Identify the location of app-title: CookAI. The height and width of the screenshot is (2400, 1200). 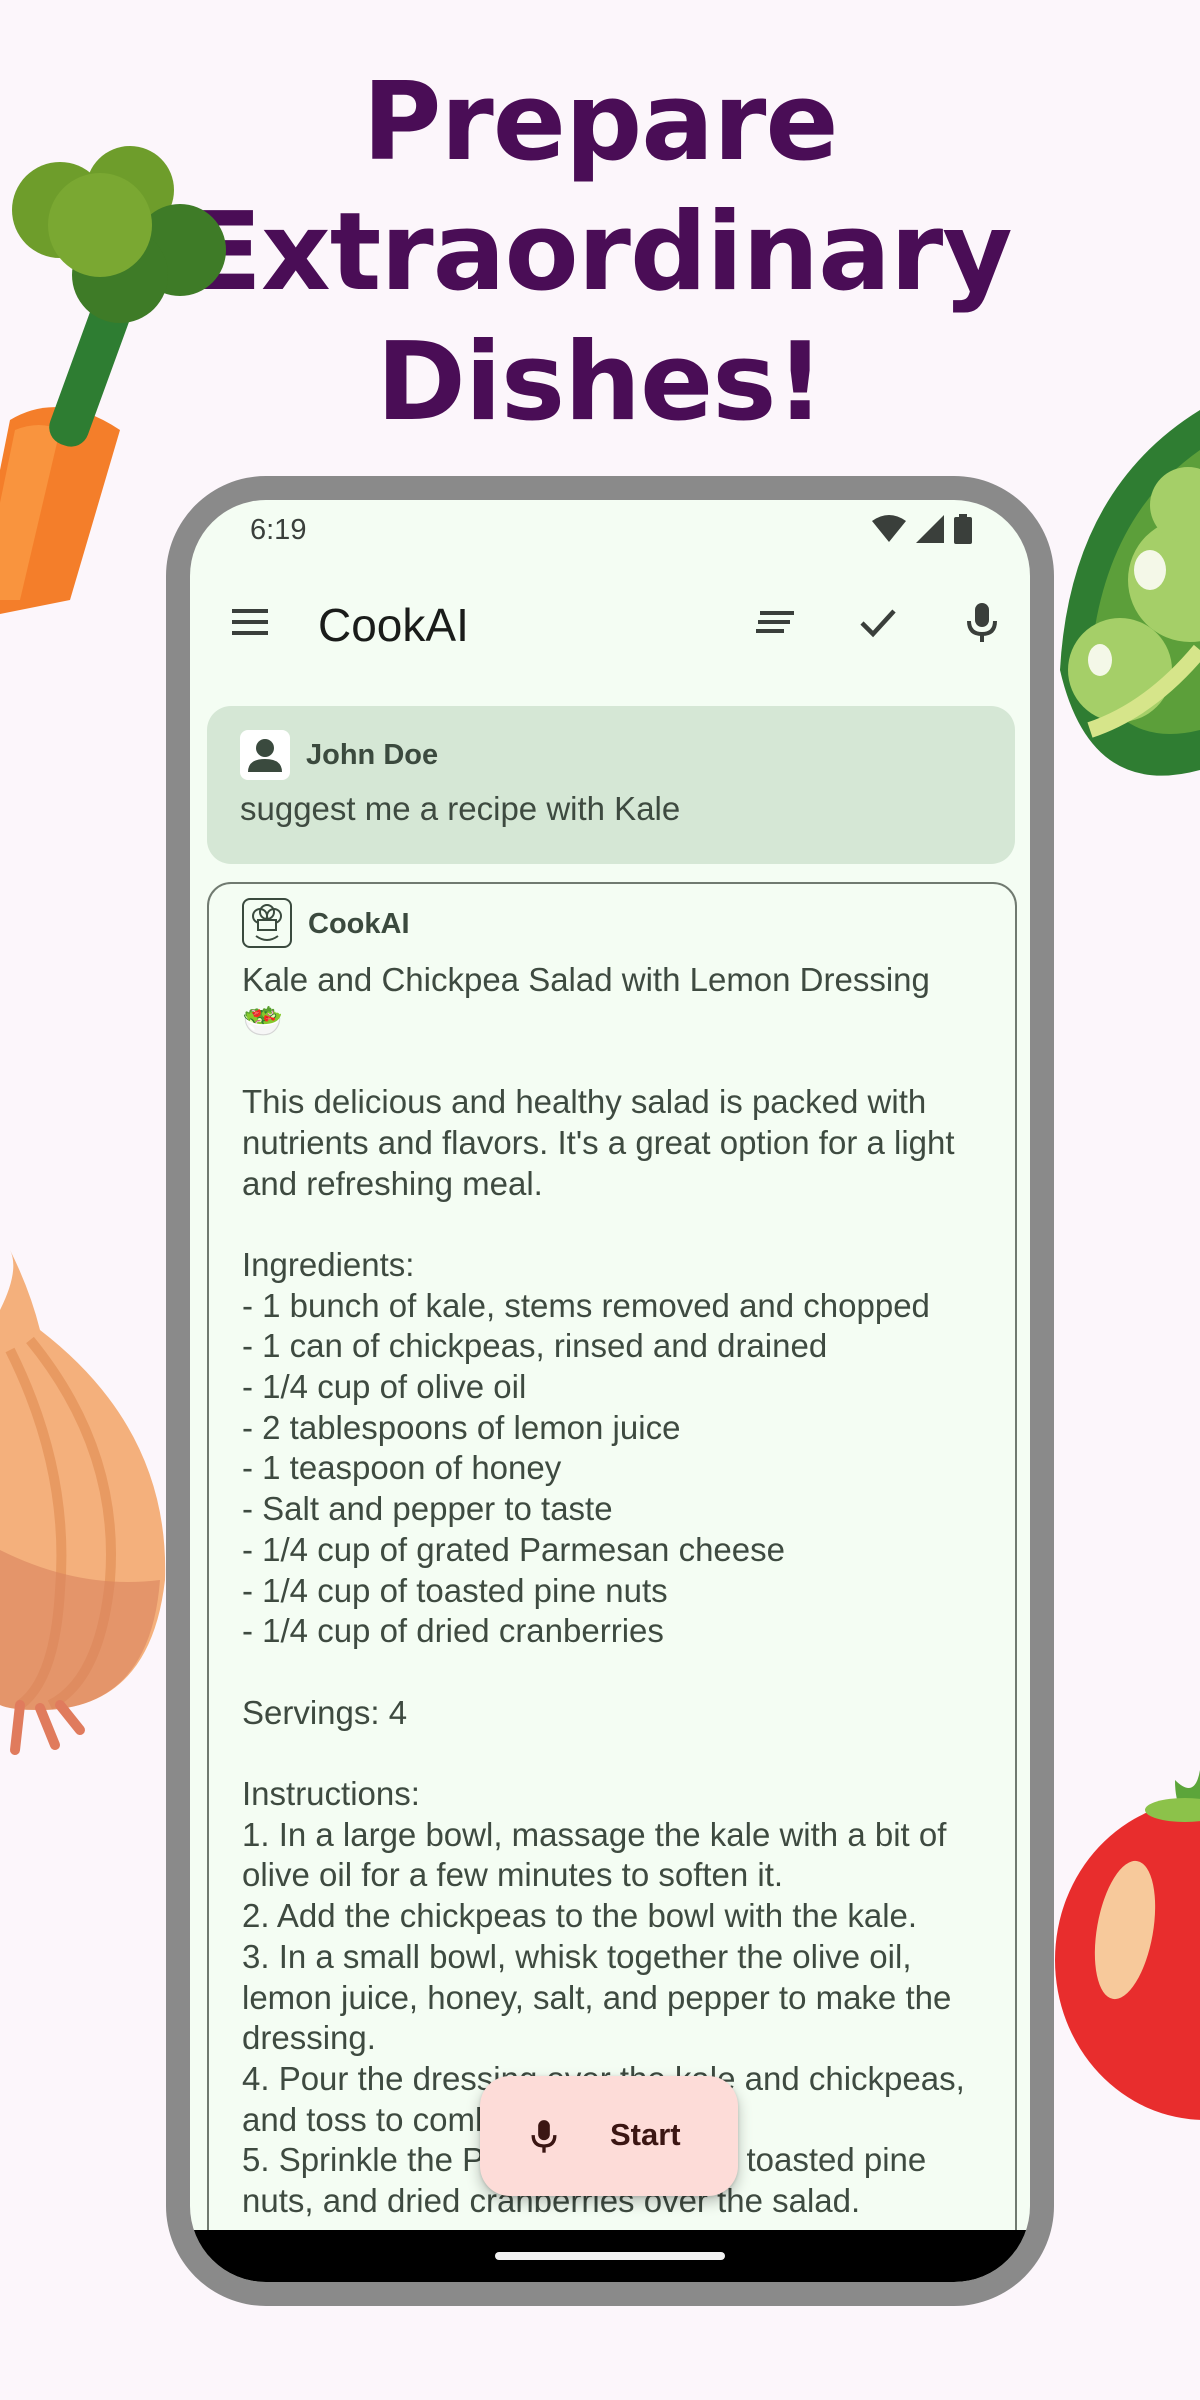
(393, 625).